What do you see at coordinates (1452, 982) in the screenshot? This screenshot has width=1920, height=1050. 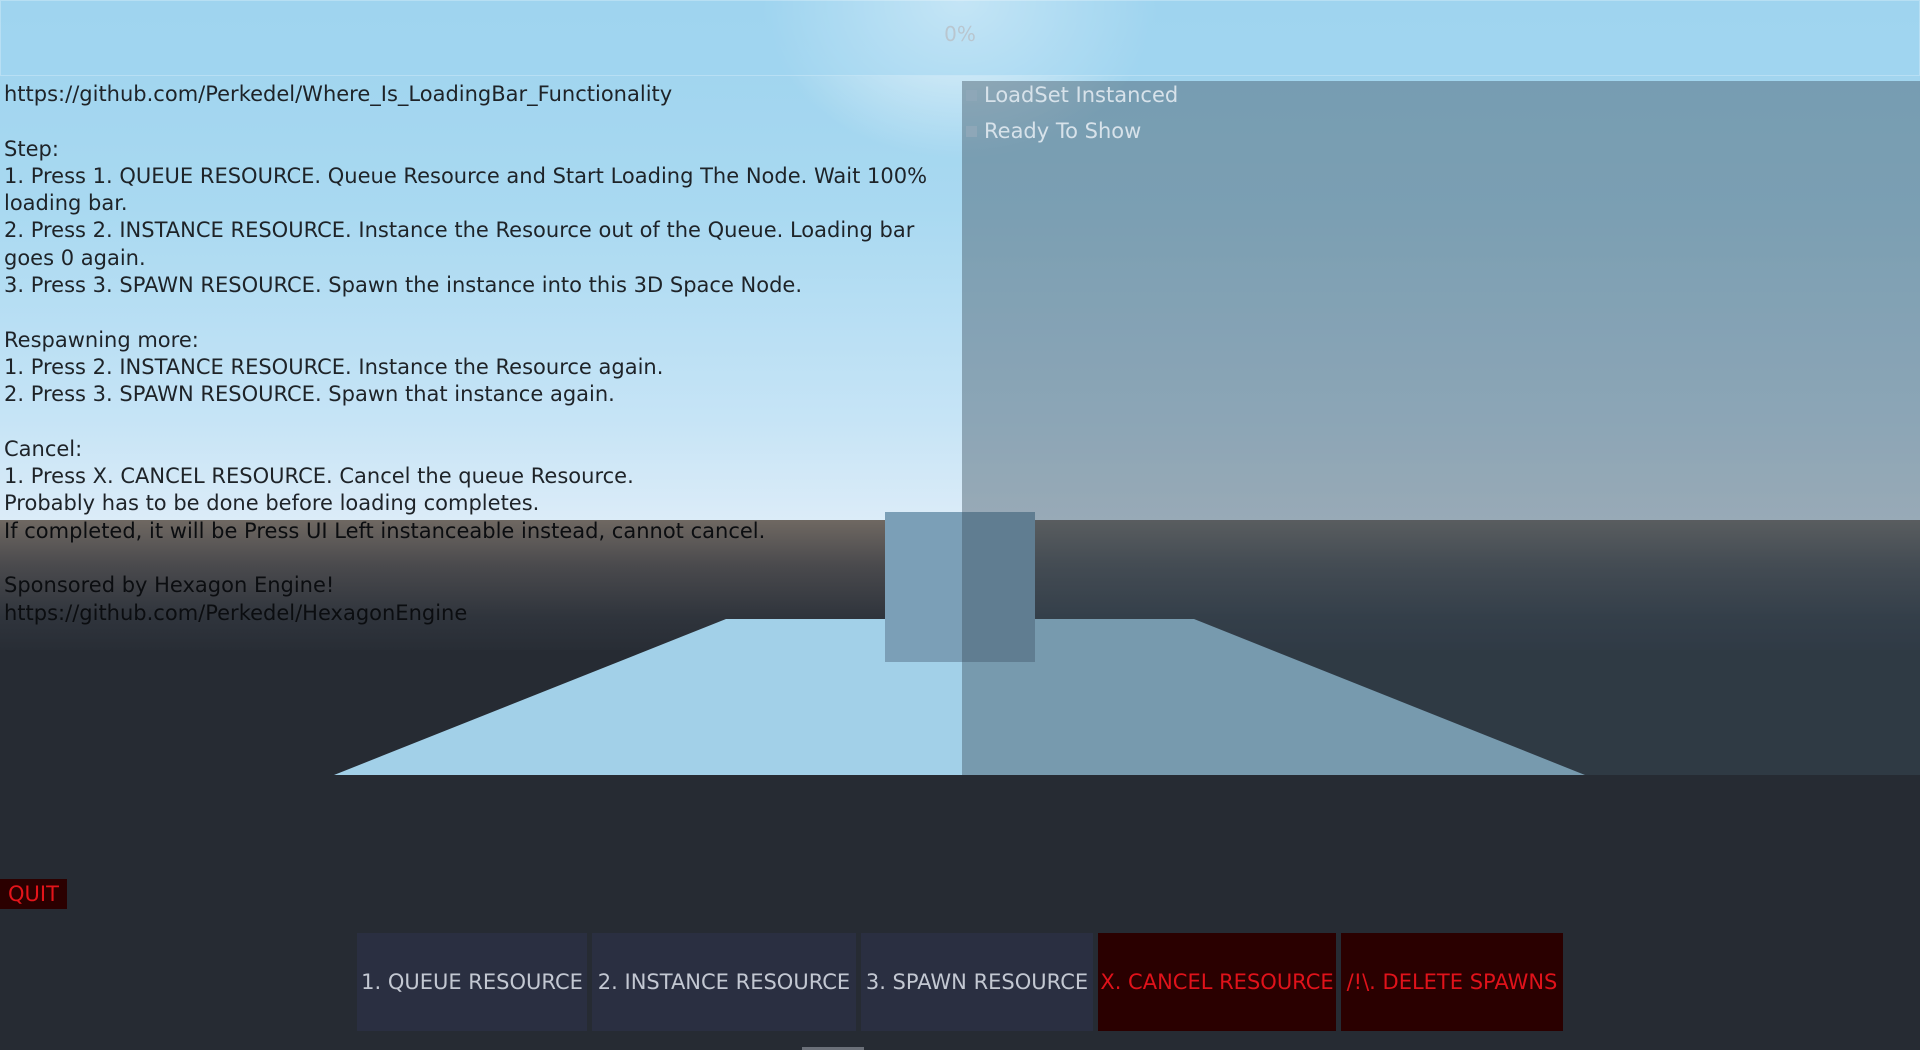 I see `delete-spawns-button: /!\. DELETE SPAWNS` at bounding box center [1452, 982].